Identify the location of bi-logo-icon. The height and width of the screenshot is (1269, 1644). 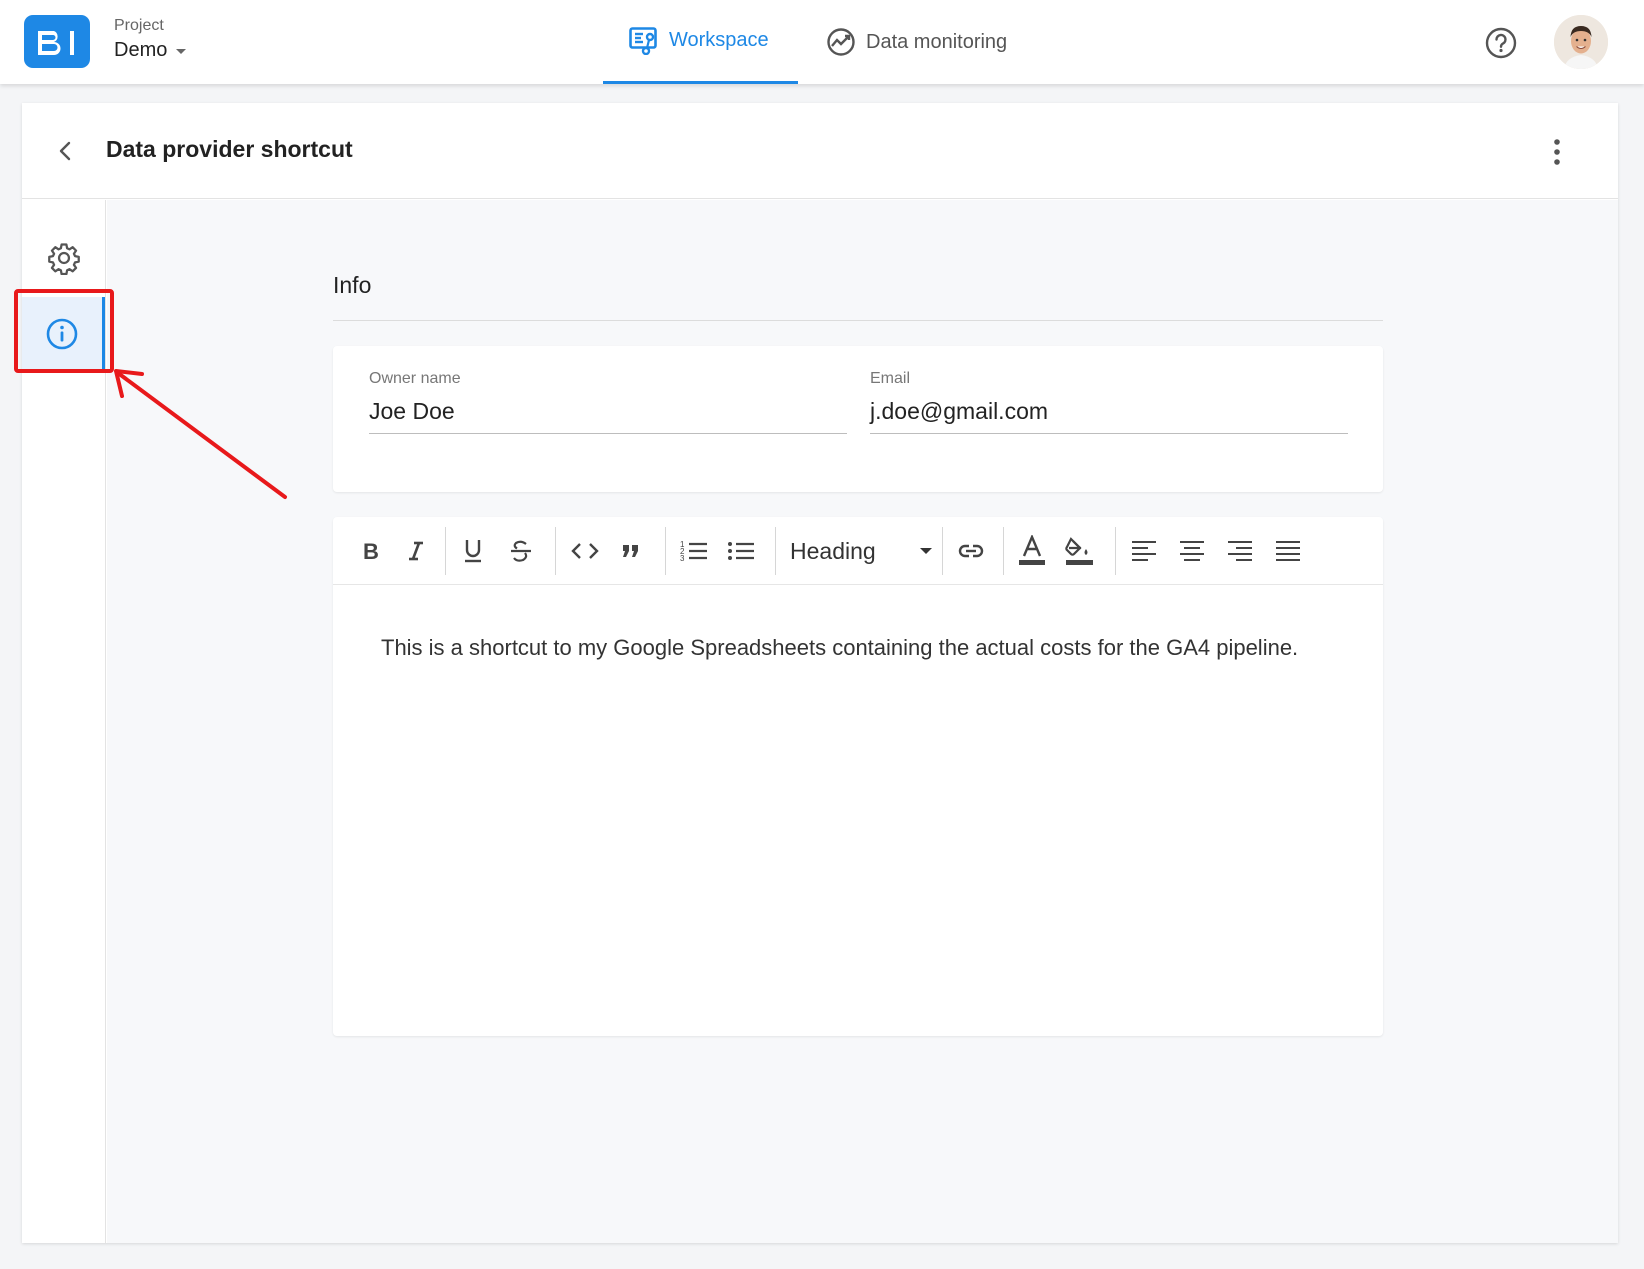
(56, 42).